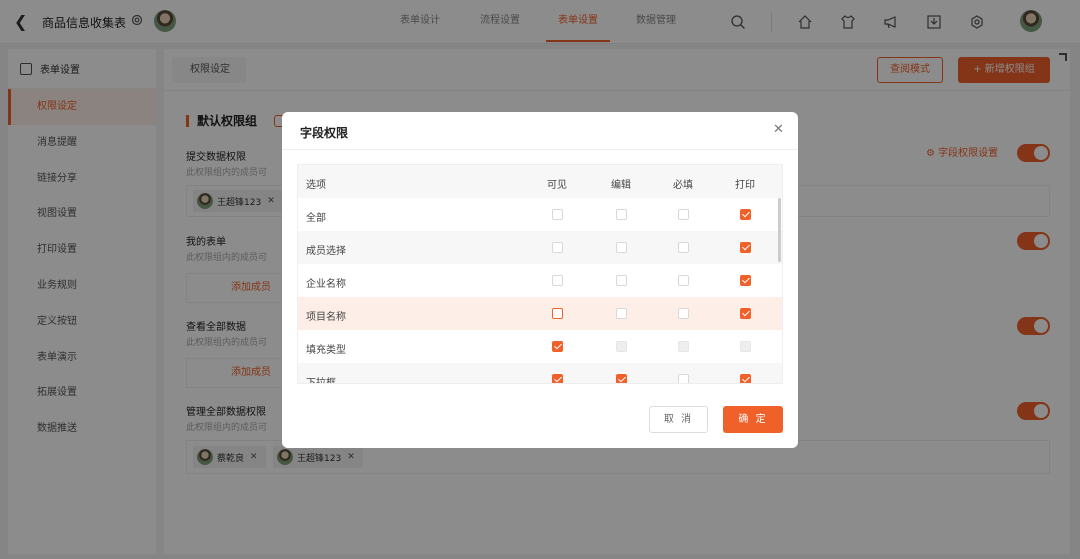  I want to click on table-row: 企业名称, so click(540, 280).